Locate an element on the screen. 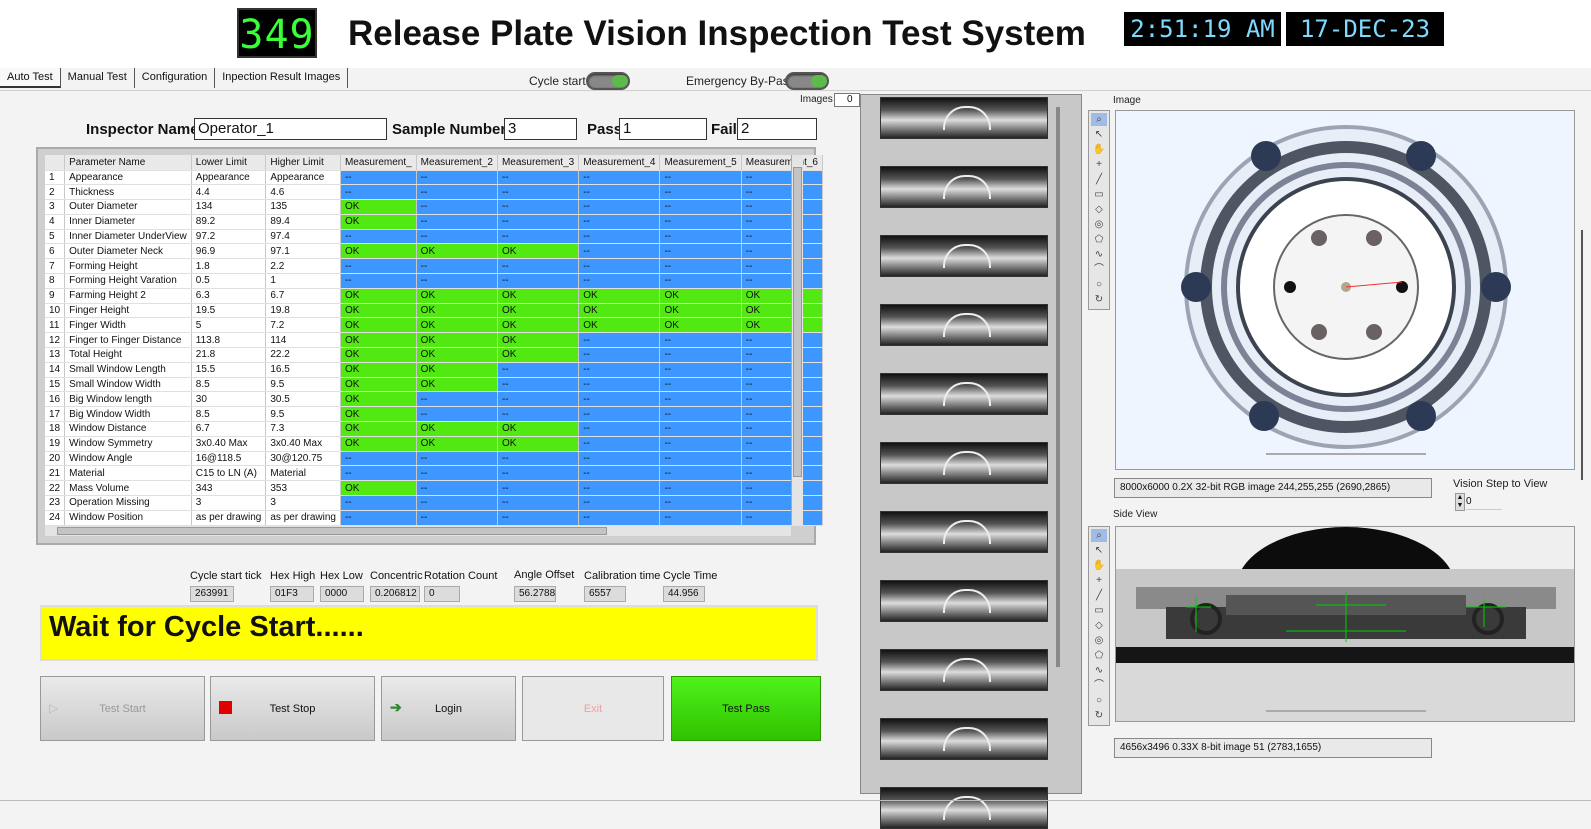  table-row: 22 Mass Volume 343 353 OK -- -- -- -- -- is located at coordinates (434, 488).